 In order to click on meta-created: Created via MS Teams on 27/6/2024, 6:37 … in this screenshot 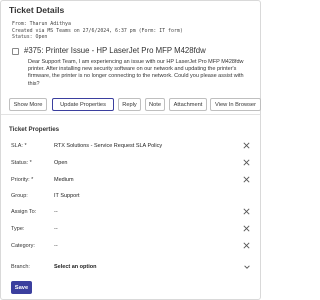, I will do `click(97, 30)`.